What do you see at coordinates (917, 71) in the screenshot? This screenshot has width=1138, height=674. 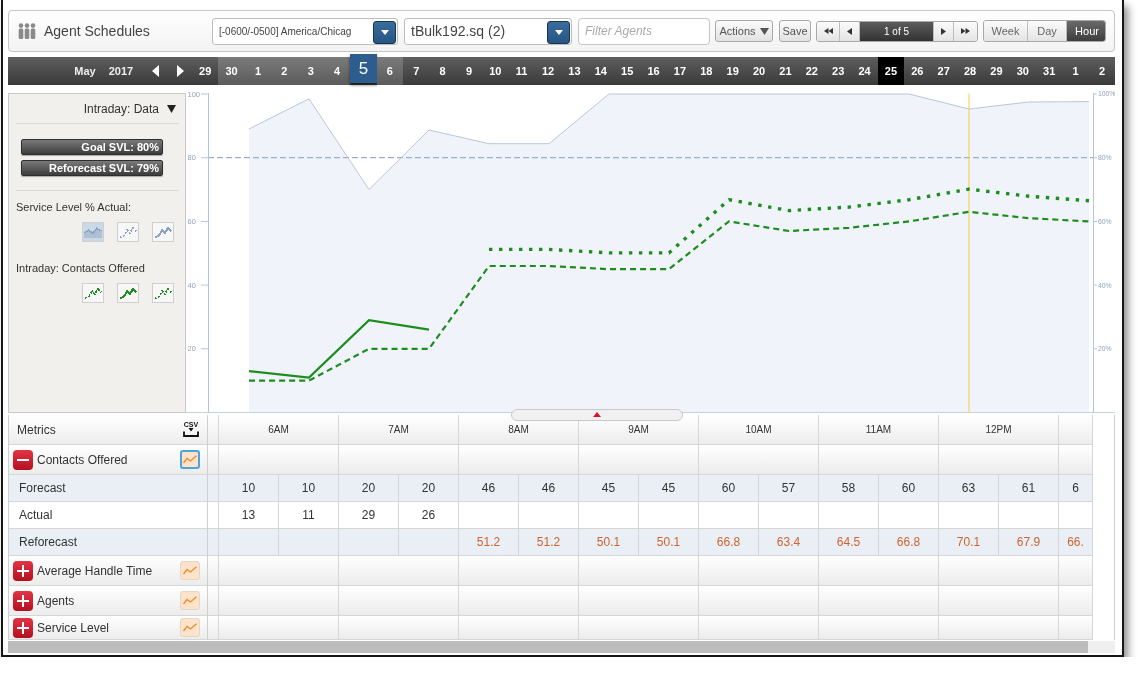 I see `date-item: 26` at bounding box center [917, 71].